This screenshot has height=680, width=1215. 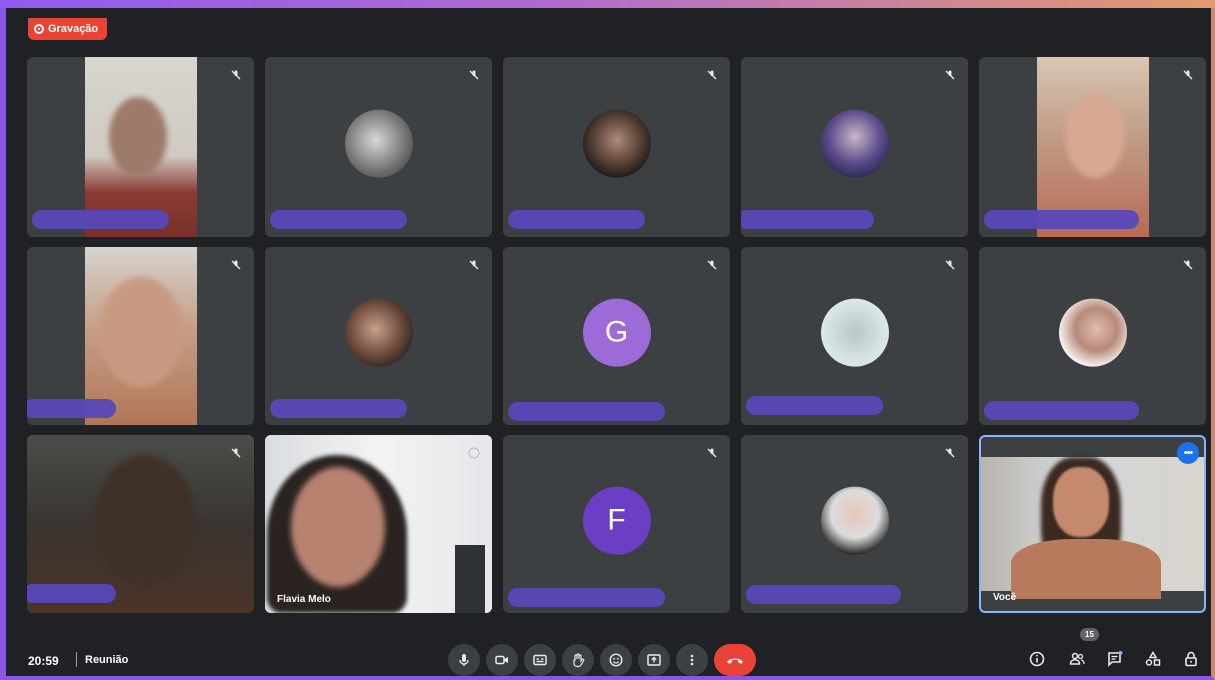 I want to click on participant-tile: Flavia Melo, so click(x=378, y=524).